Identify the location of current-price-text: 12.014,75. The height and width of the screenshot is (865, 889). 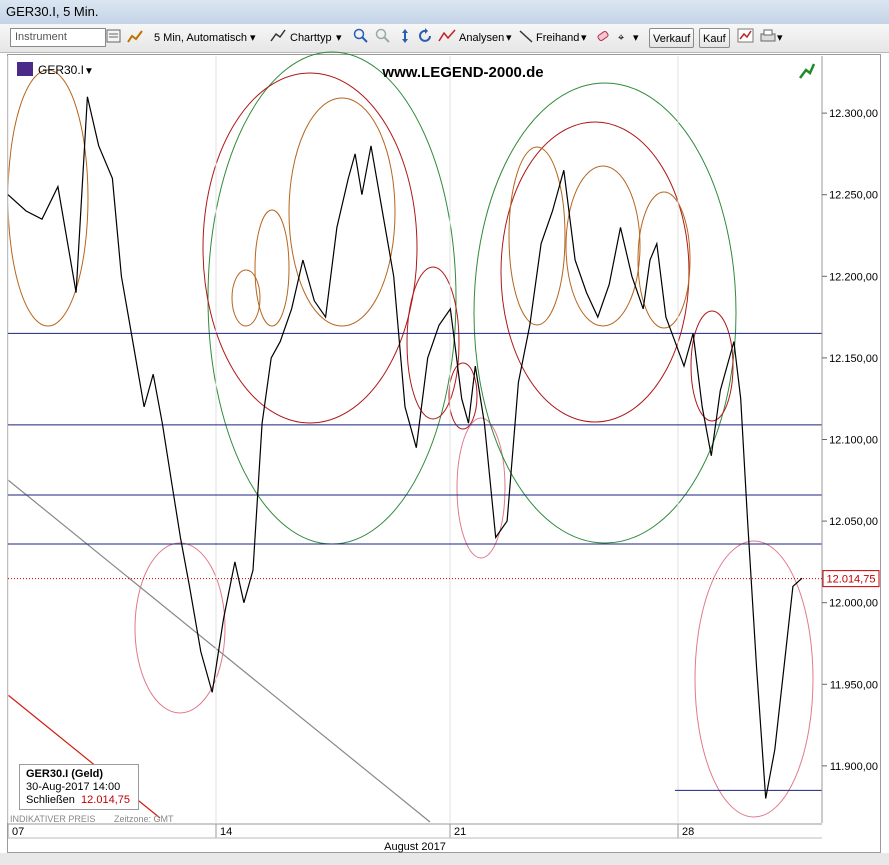
(851, 580).